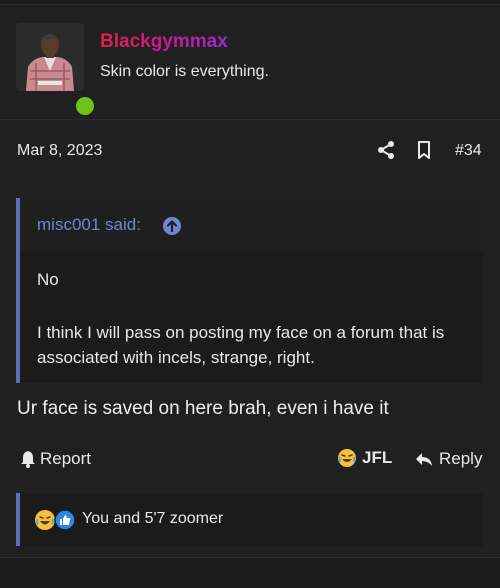 Image resolution: width=500 pixels, height=588 pixels. Describe the element at coordinates (386, 150) in the screenshot. I see `share-icon` at that location.